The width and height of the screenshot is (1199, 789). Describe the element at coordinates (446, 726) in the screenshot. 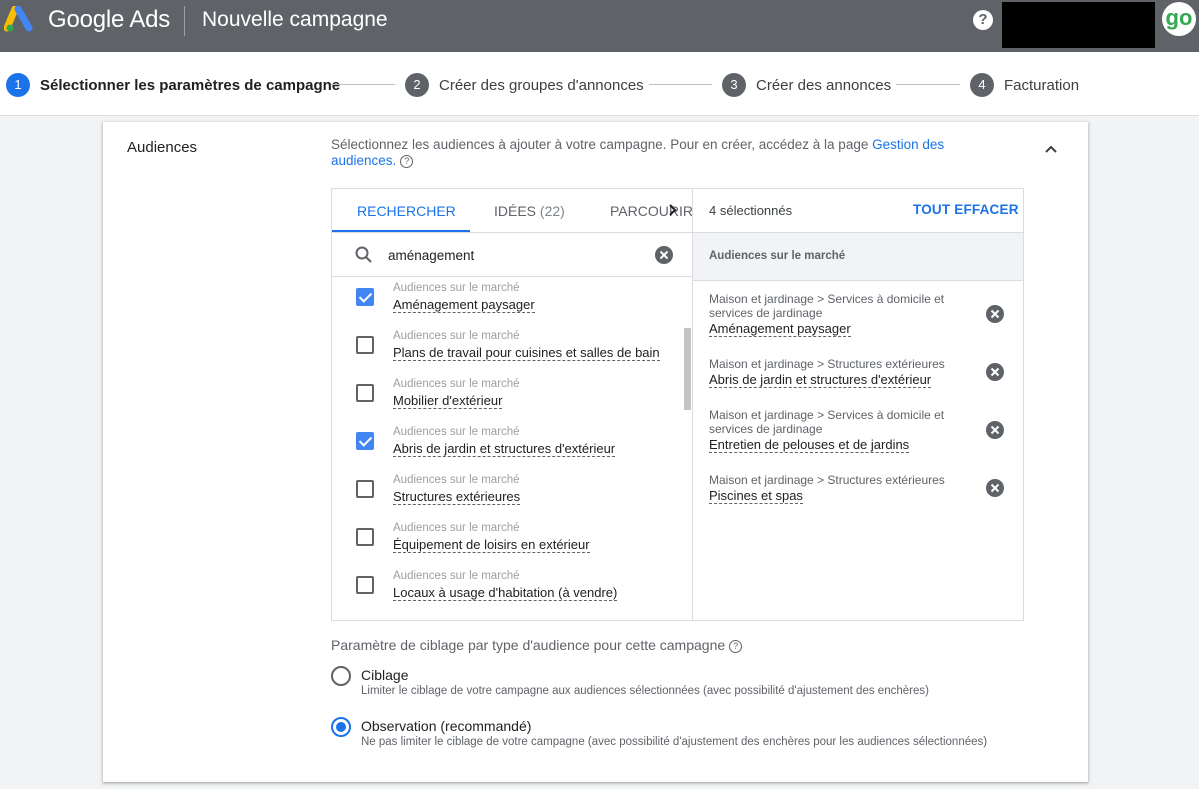

I see `observation-option-label: Observation (recommandé)` at that location.